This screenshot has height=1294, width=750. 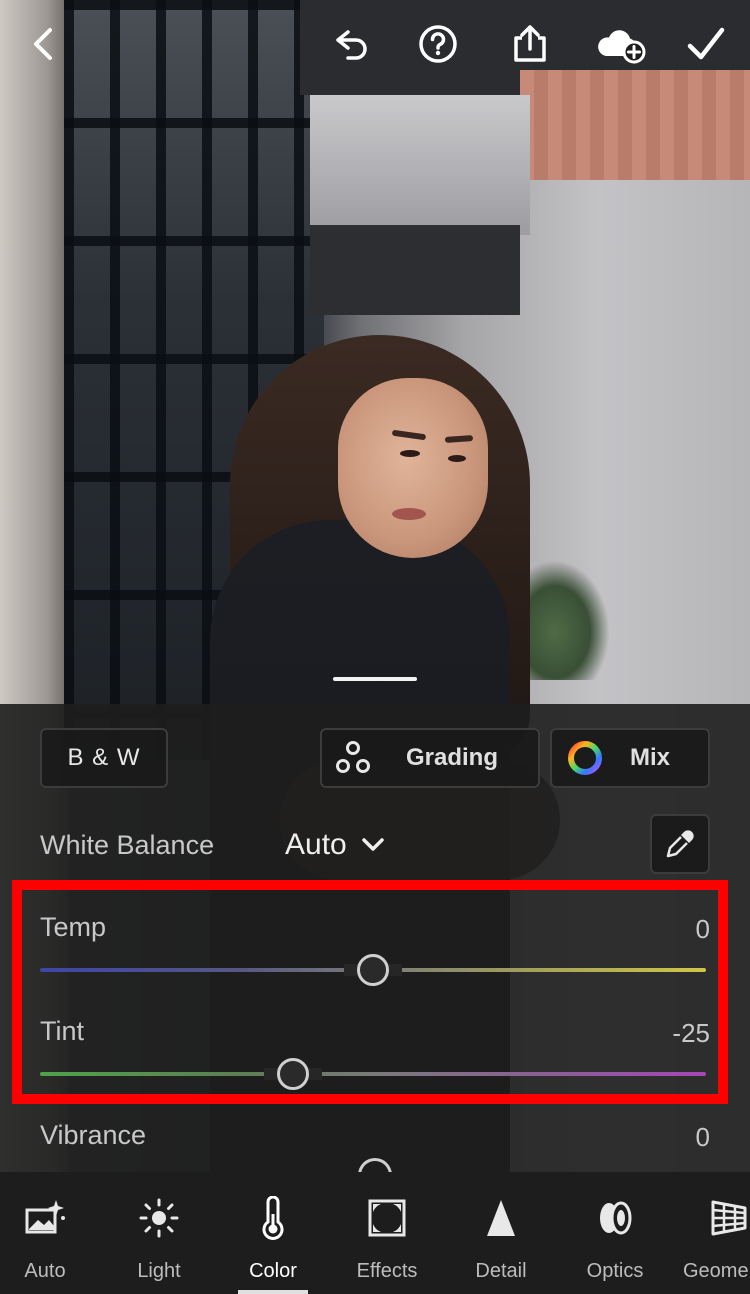 What do you see at coordinates (375, 679) in the screenshot?
I see `panel-drag-handle` at bounding box center [375, 679].